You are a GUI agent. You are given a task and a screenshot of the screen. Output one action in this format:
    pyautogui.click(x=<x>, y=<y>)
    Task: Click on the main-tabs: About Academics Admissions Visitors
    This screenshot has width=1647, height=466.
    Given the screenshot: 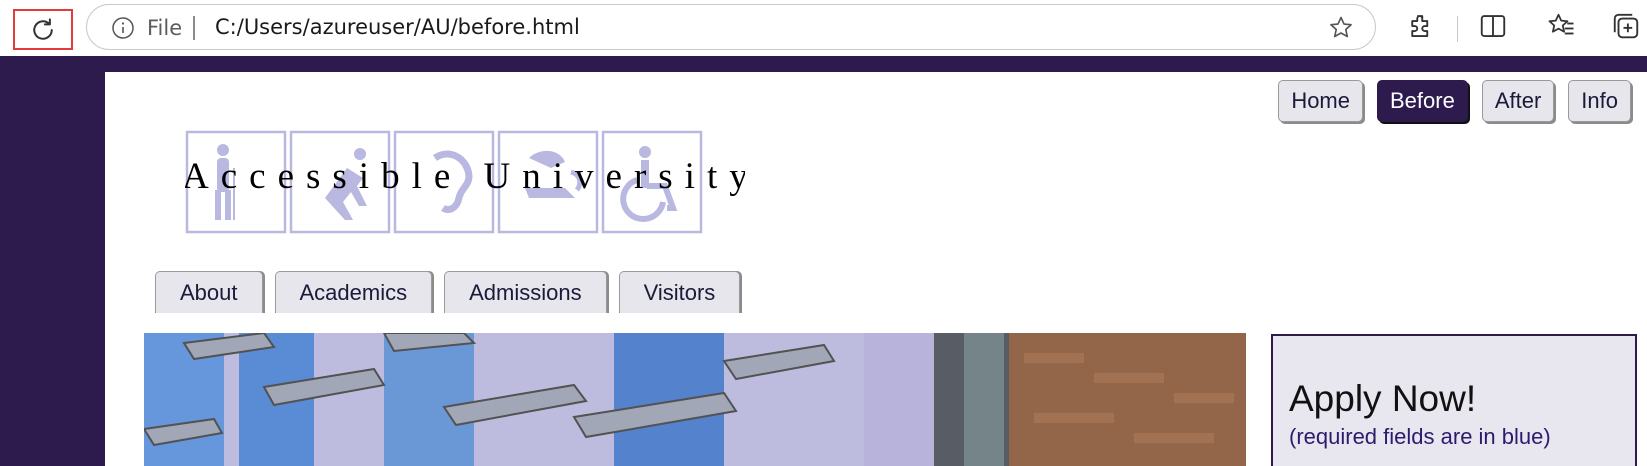 What is the action you would take?
    pyautogui.click(x=448, y=292)
    